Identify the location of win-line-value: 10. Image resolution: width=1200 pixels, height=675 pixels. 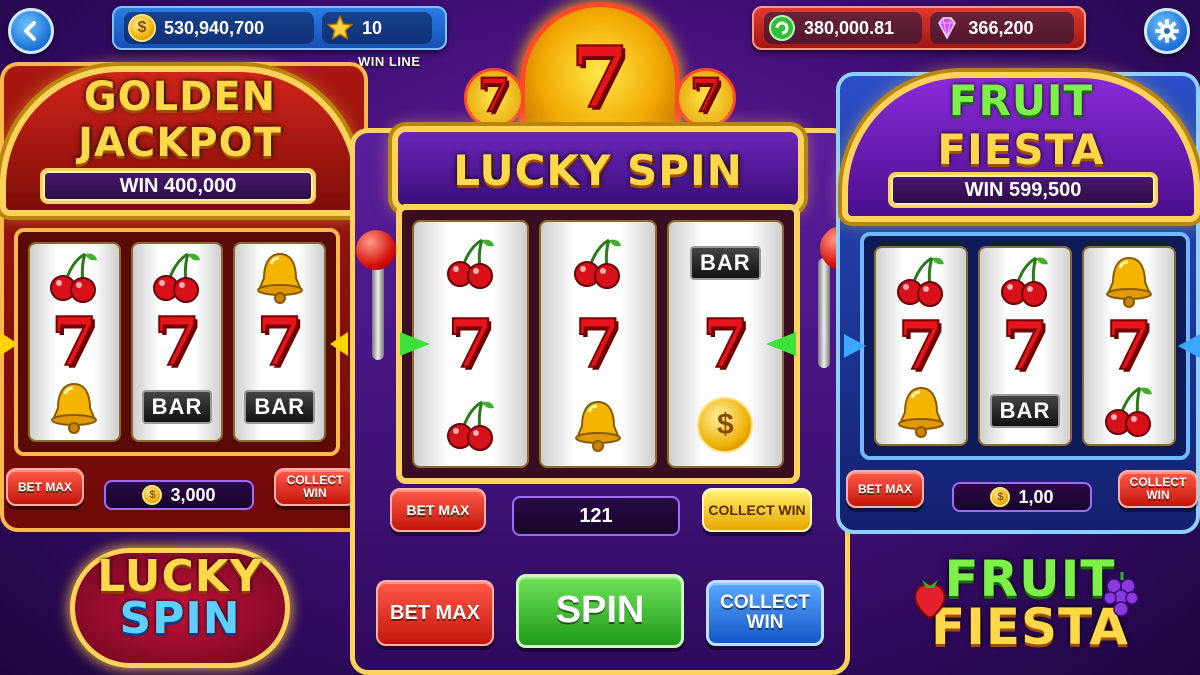
(372, 27).